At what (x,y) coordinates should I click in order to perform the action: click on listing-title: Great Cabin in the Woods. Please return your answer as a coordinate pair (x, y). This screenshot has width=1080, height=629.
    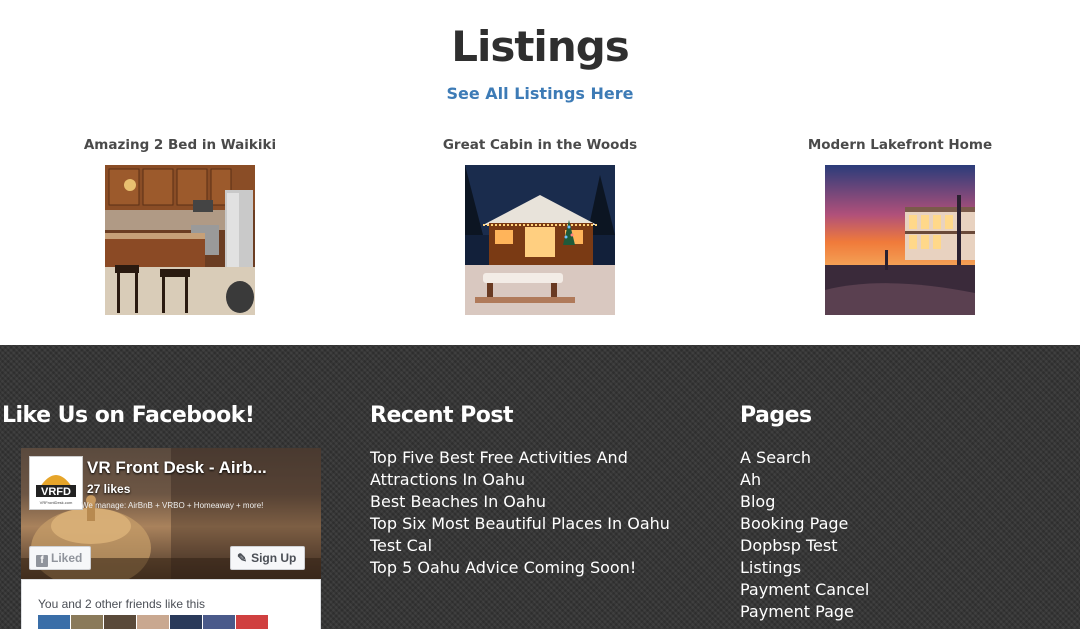
    Looking at the image, I should click on (540, 147).